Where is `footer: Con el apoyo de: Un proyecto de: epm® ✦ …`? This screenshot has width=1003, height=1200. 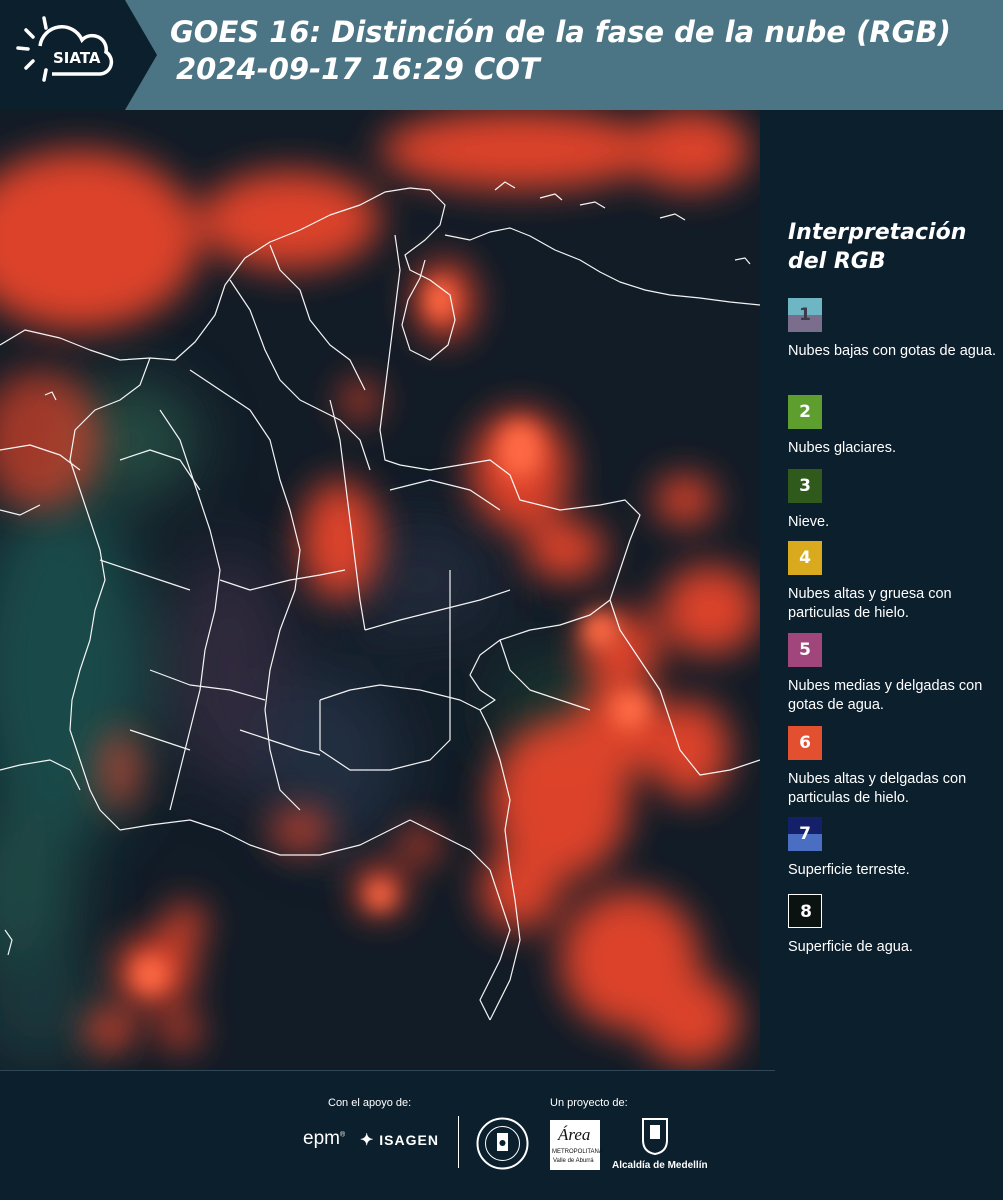 footer: Con el apoyo de: Un proyecto de: epm® ✦ … is located at coordinates (501, 1135).